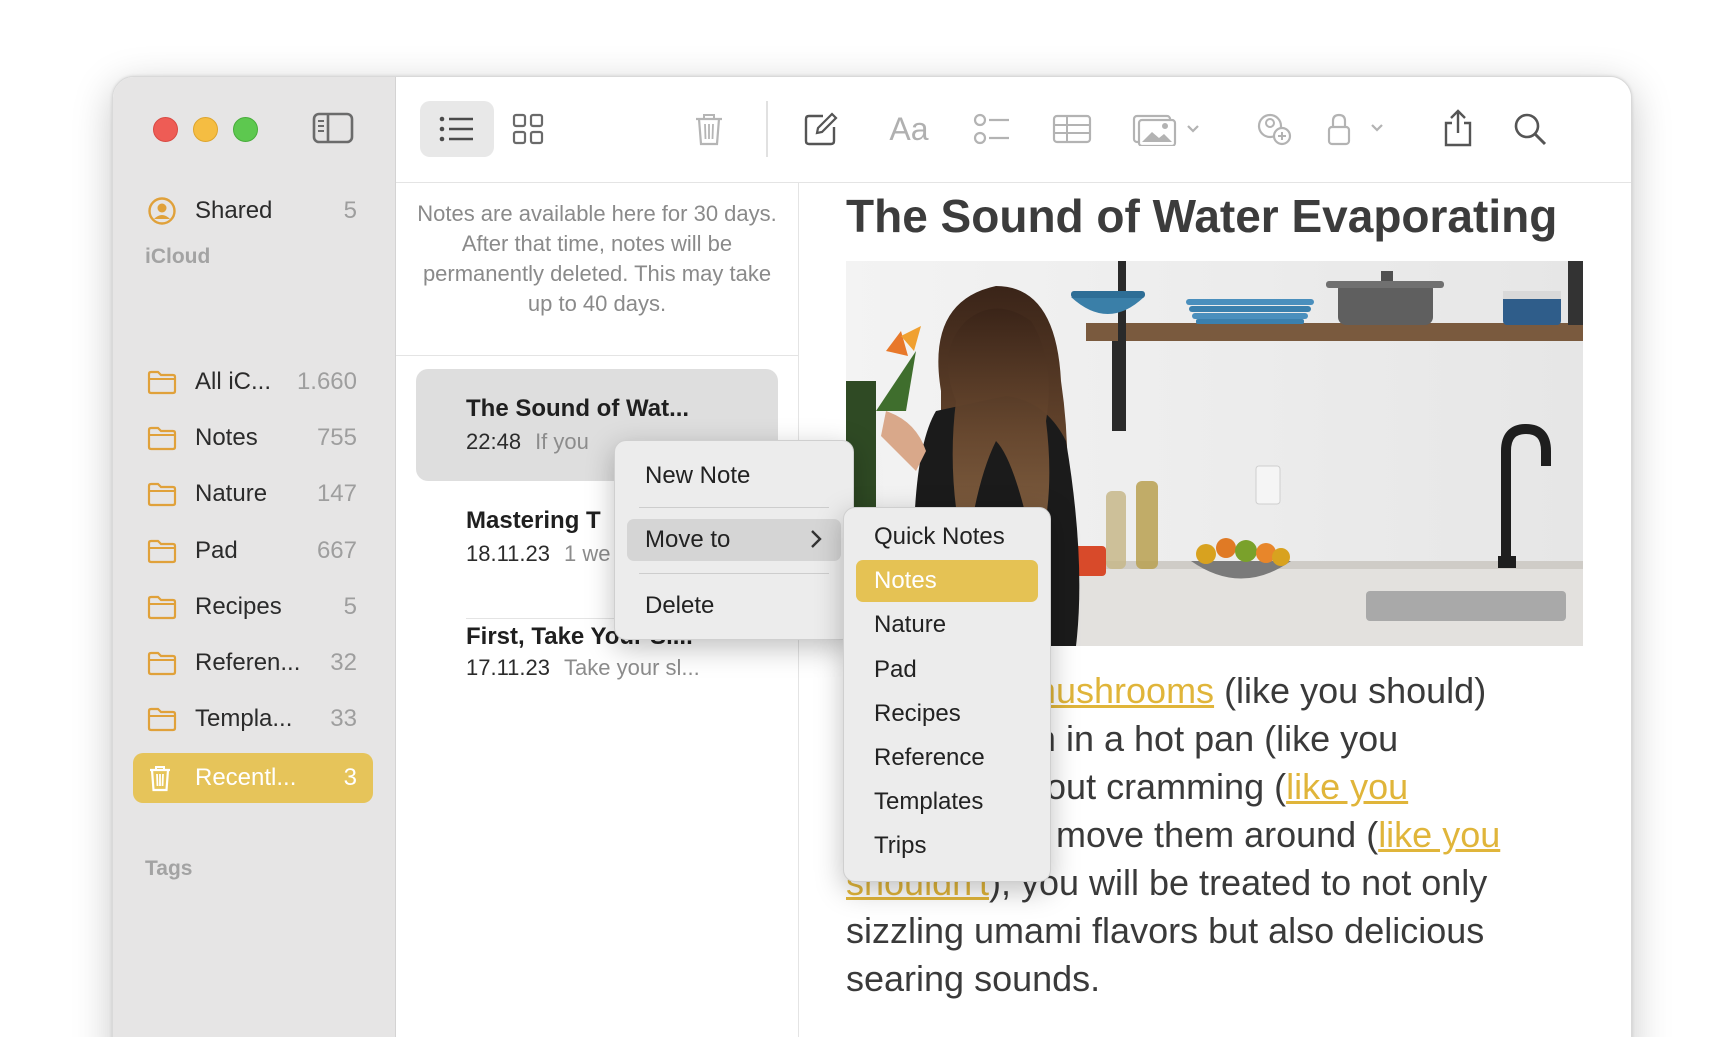  Describe the element at coordinates (973, 978) in the screenshot. I see `body-text: searing sounds.` at that location.